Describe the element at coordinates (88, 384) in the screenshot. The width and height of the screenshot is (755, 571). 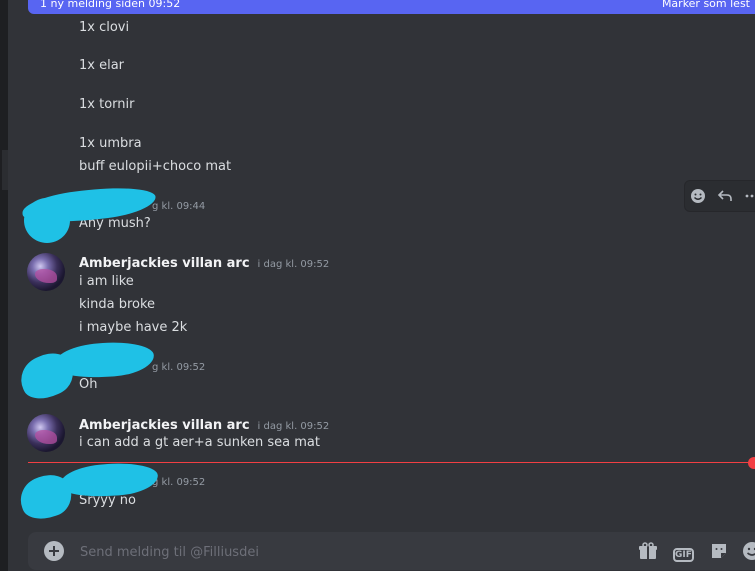
I see `message-line: Oh` at that location.